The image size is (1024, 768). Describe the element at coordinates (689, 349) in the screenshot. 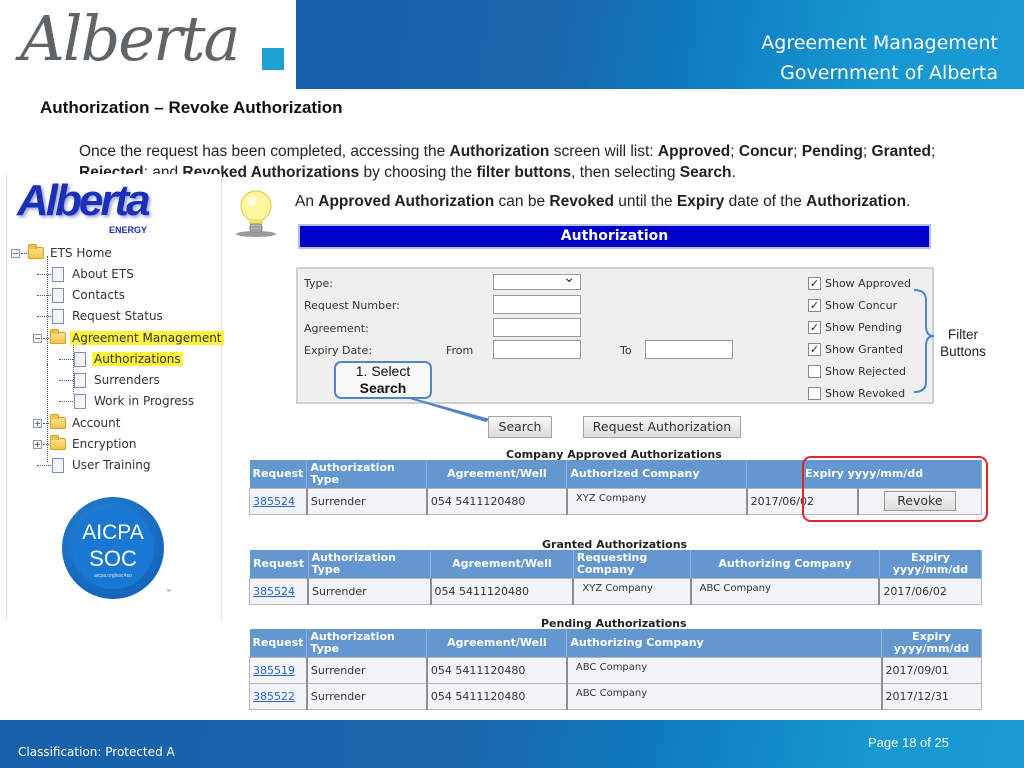

I see `expiry-to-input` at that location.